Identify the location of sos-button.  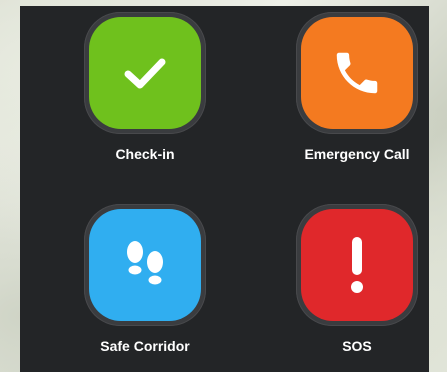
(357, 265).